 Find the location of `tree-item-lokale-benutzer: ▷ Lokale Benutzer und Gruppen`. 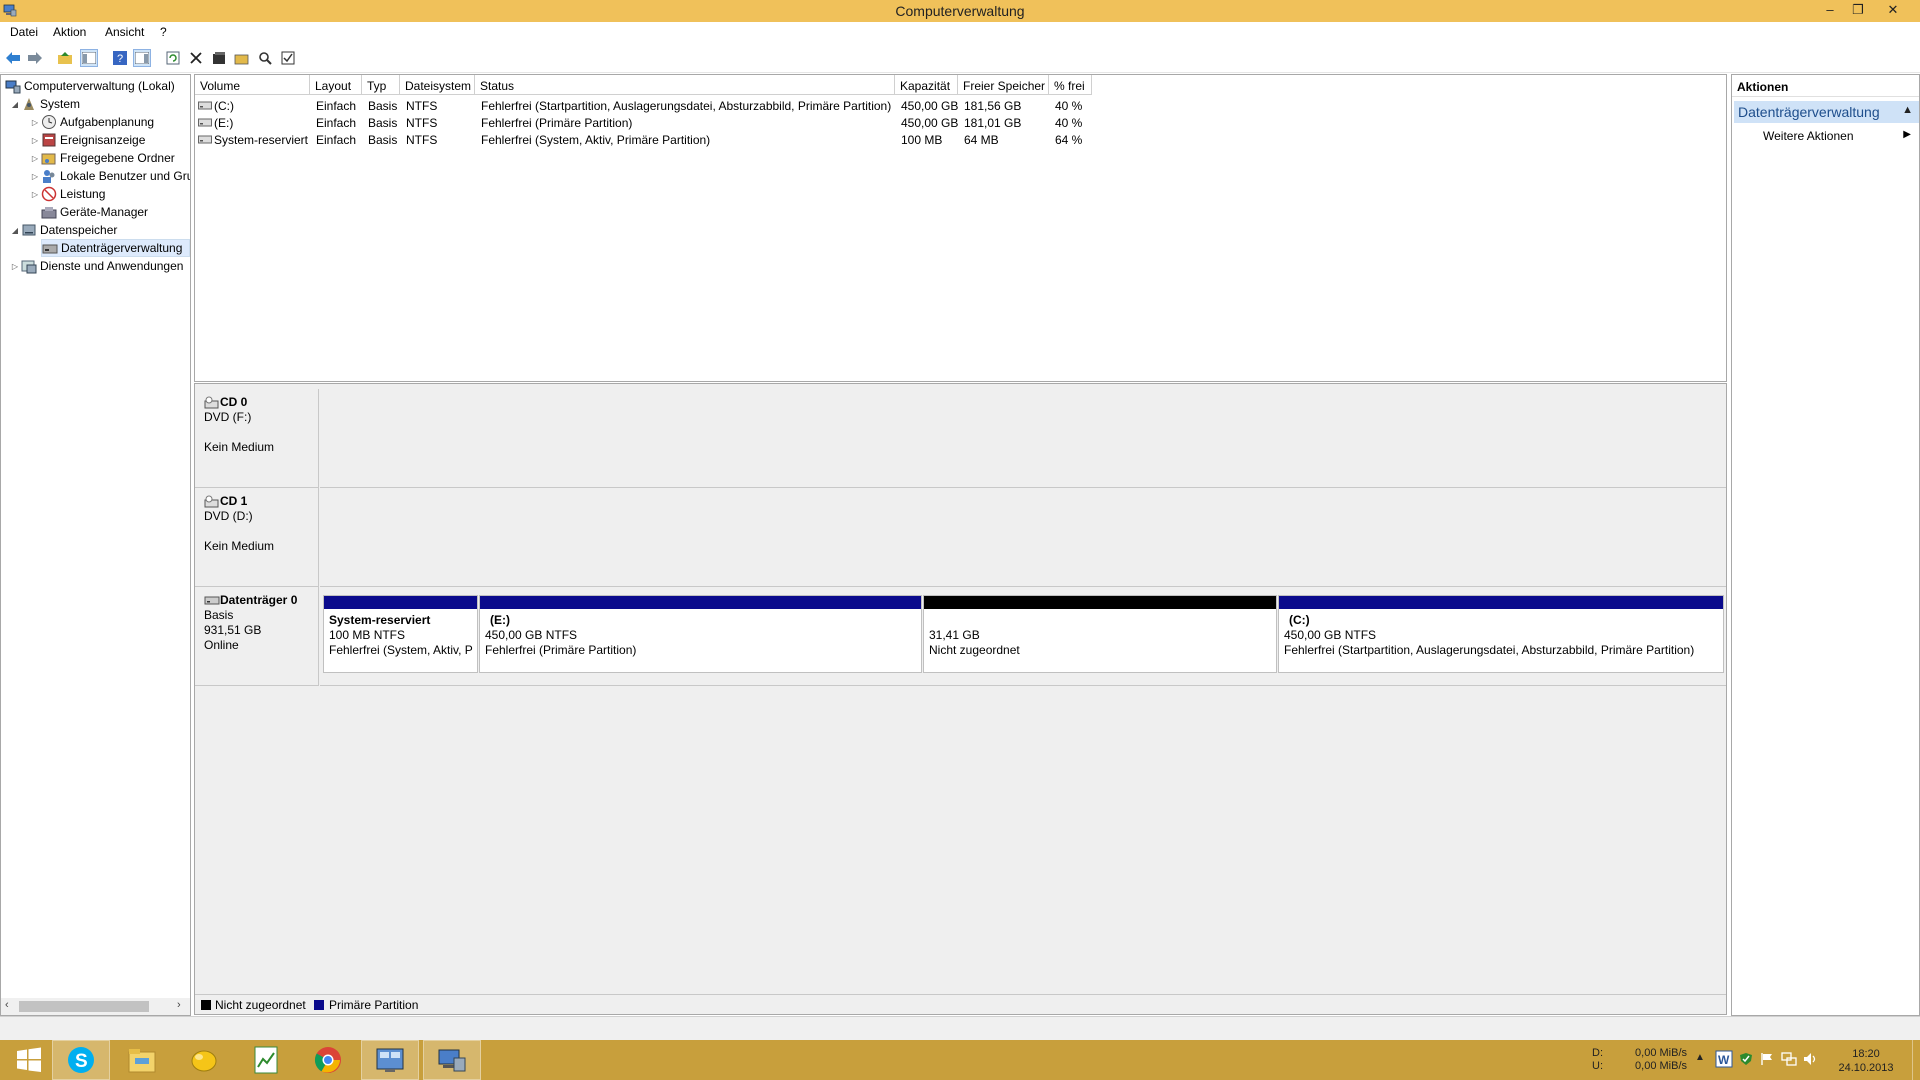

tree-item-lokale-benutzer: ▷ Lokale Benutzer und Gruppen is located at coordinates (109, 176).